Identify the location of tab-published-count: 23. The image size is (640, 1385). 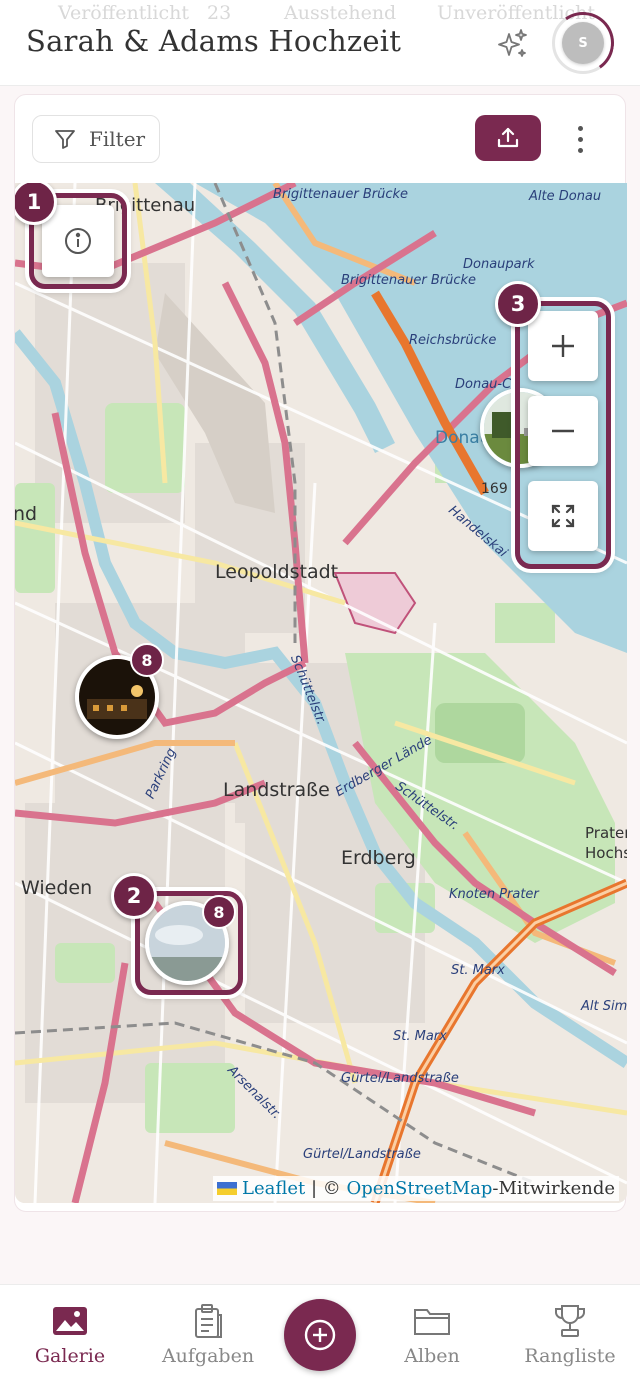
(219, 13).